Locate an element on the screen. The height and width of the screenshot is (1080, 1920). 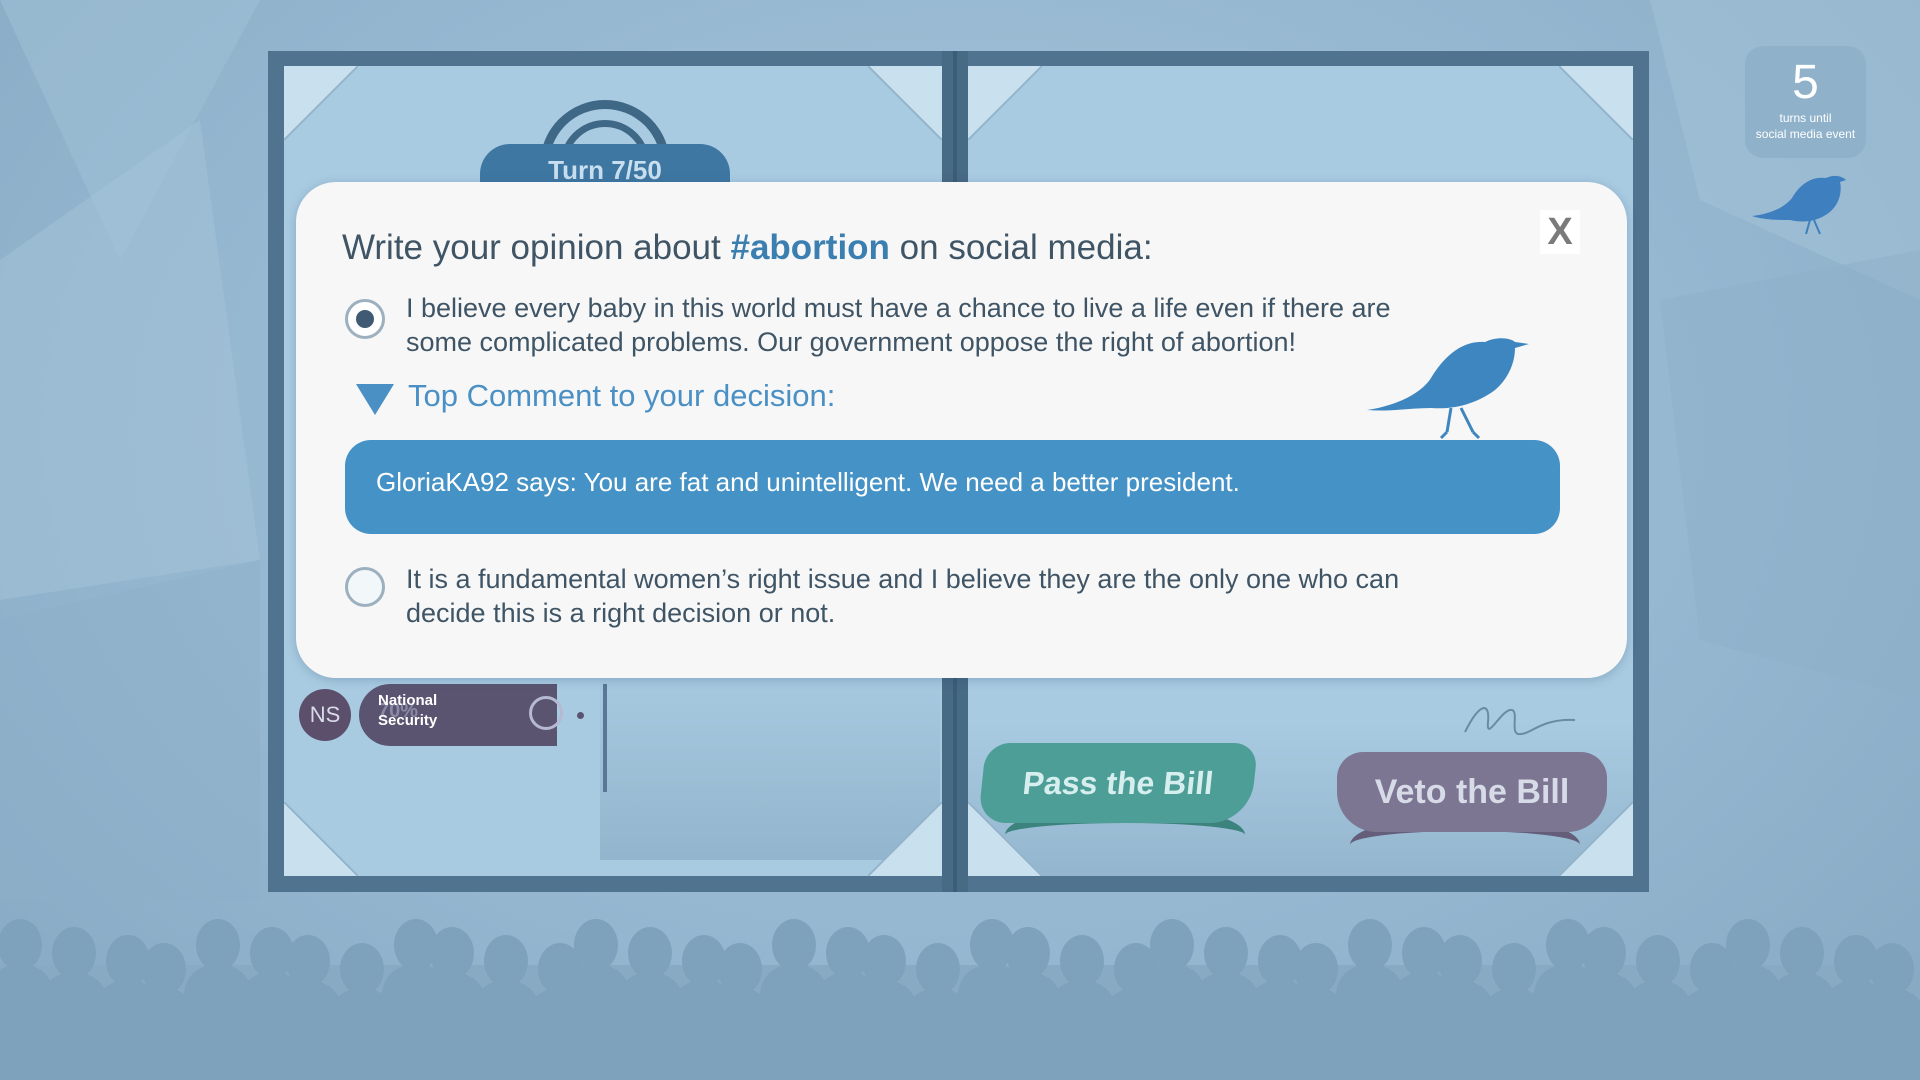
ns-connector-line is located at coordinates (605, 738).